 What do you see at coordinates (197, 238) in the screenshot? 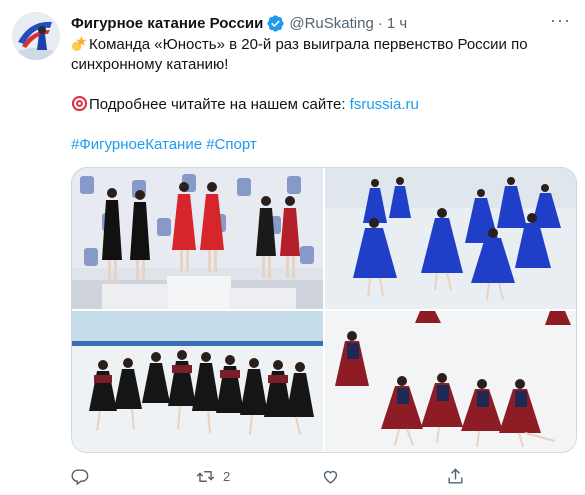
I see `podium-photo` at bounding box center [197, 238].